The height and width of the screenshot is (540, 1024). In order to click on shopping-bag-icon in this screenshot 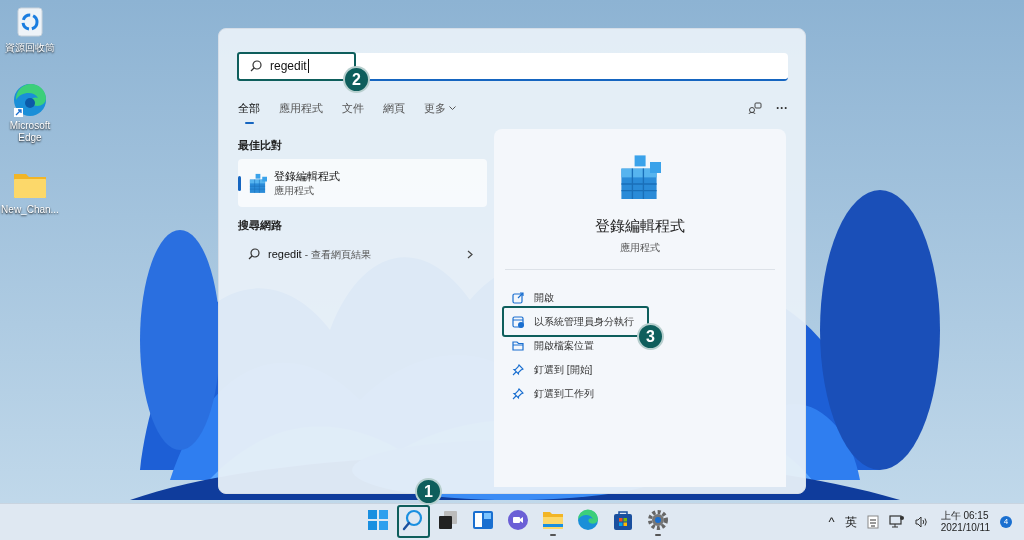, I will do `click(623, 520)`.